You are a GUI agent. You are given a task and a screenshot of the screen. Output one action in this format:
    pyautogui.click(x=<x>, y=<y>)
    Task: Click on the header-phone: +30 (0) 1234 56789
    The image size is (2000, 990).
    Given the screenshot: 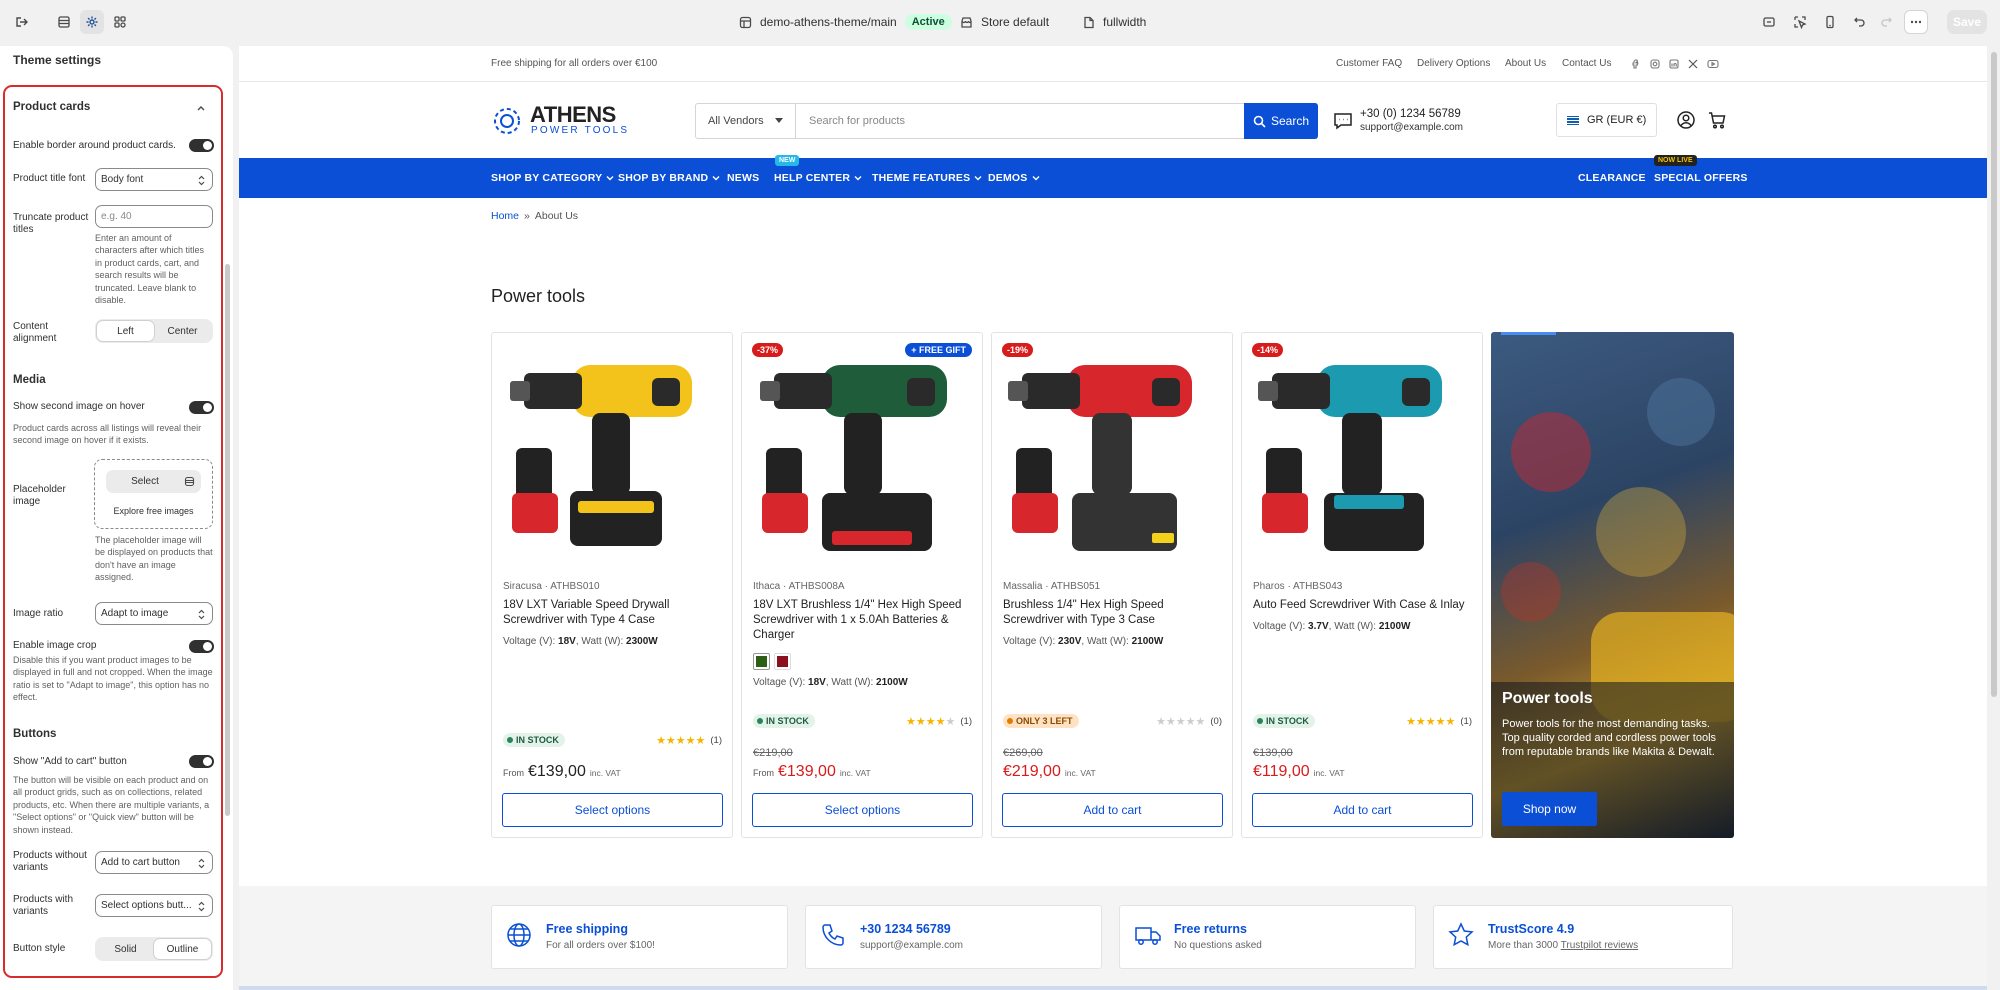 What is the action you would take?
    pyautogui.click(x=1410, y=114)
    